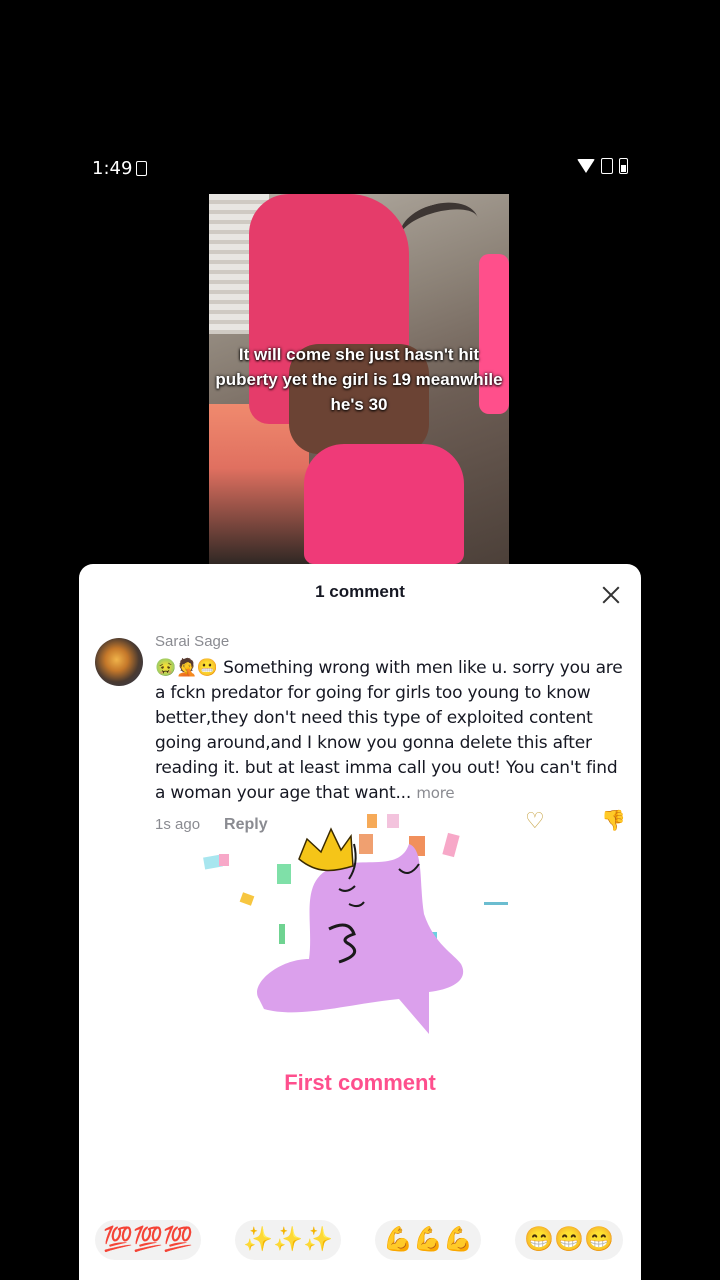 The height and width of the screenshot is (1280, 720). What do you see at coordinates (360, 1082) in the screenshot?
I see `first-comment-label: First comment` at bounding box center [360, 1082].